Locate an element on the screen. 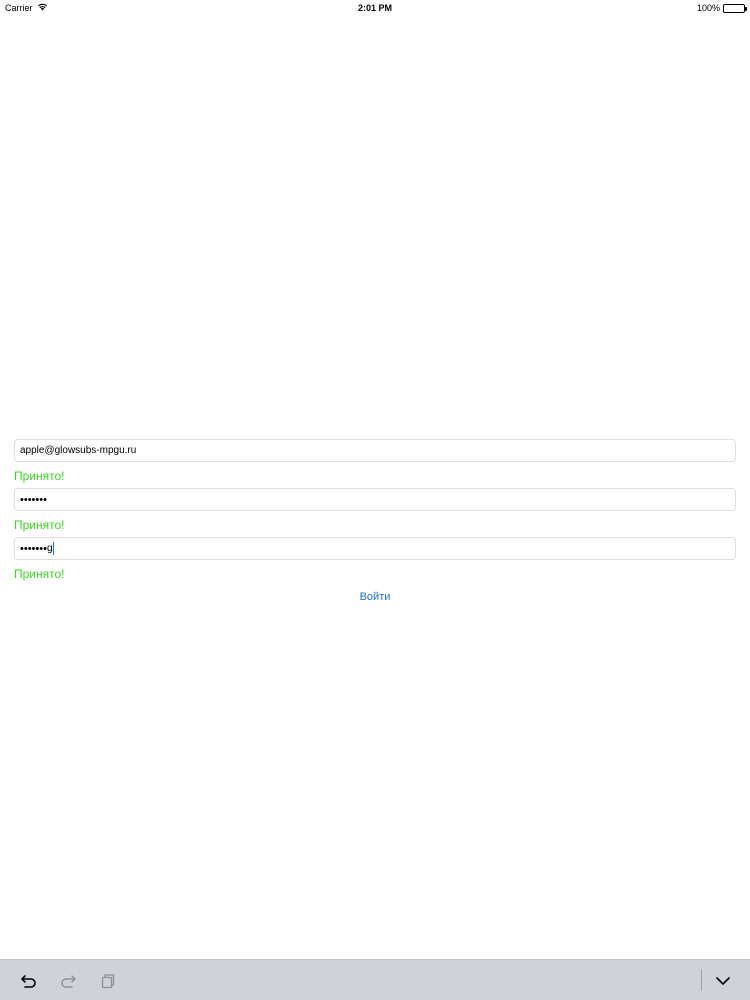  login-button: Войти is located at coordinates (375, 597).